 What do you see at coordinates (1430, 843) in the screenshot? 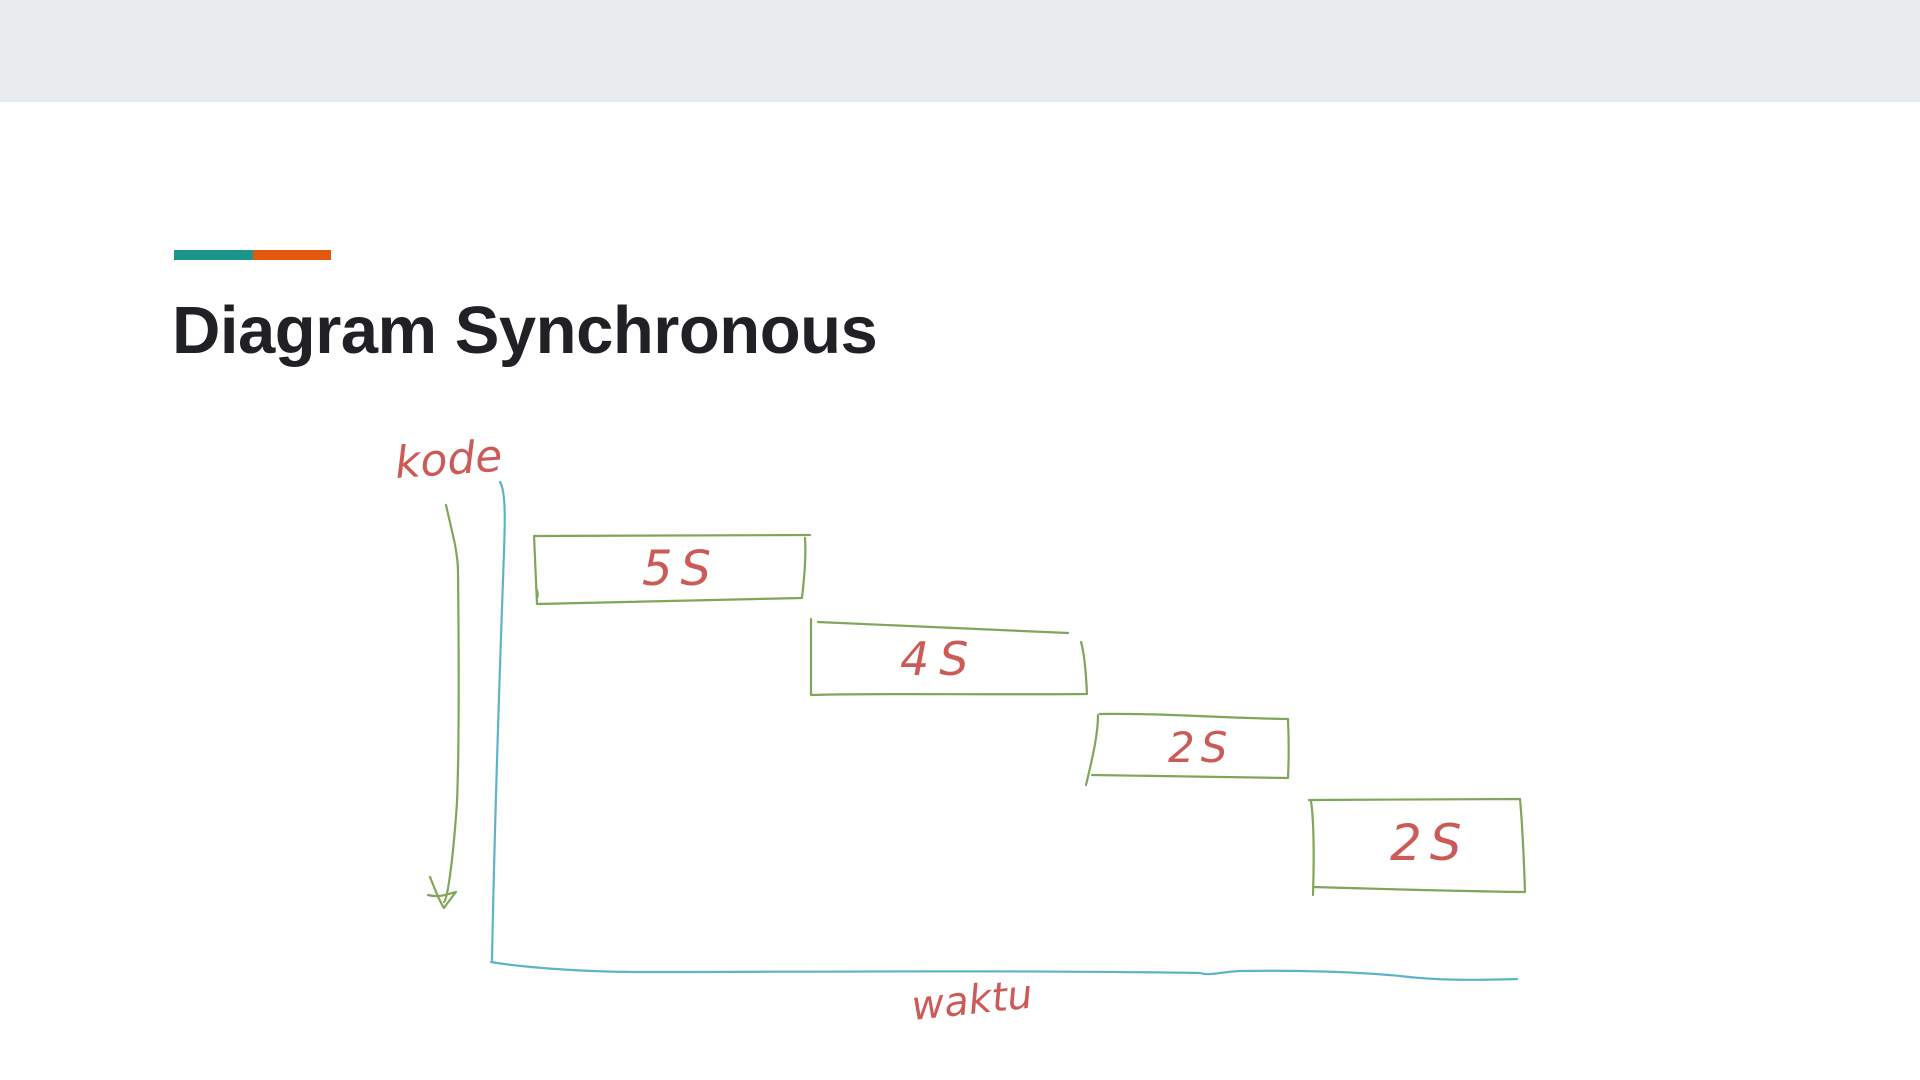
I see `task-label-4: 2S` at bounding box center [1430, 843].